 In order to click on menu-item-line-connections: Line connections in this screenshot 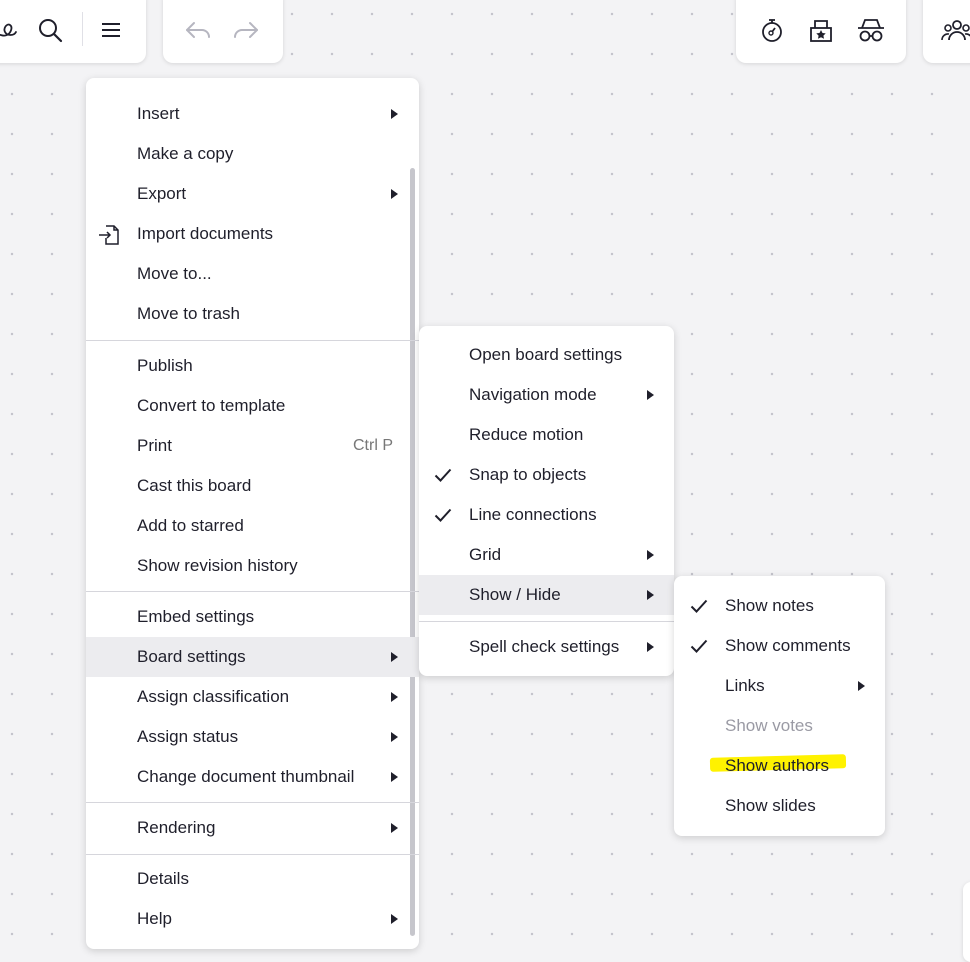, I will do `click(546, 515)`.